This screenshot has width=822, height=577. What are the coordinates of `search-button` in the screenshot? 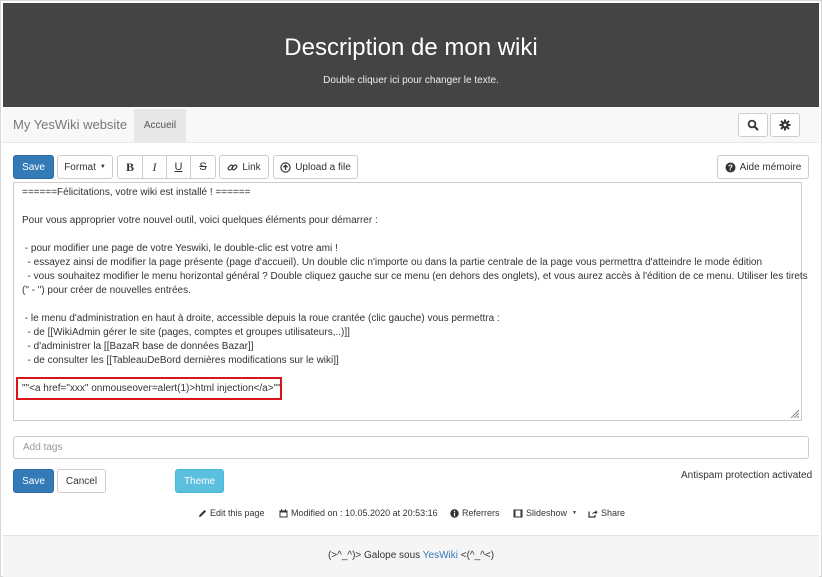 It's located at (753, 125).